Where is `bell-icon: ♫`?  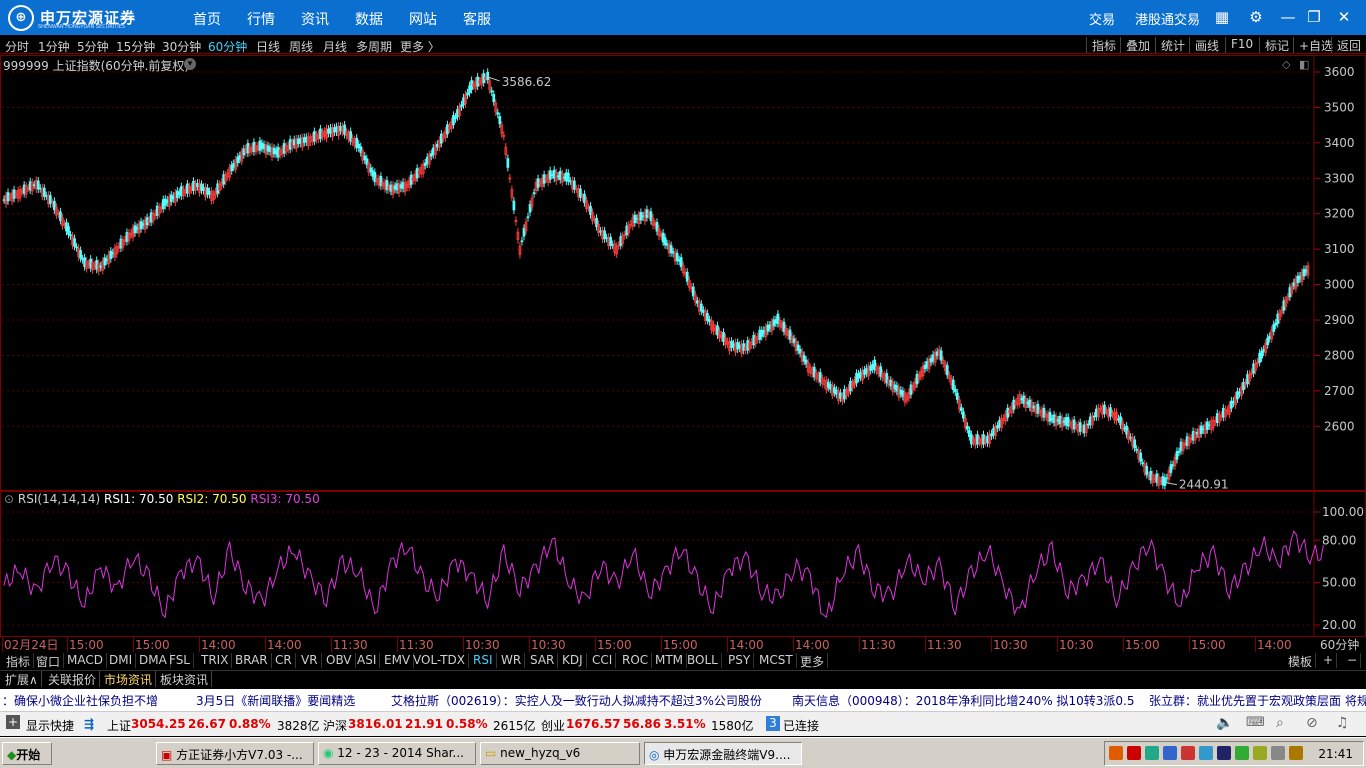 bell-icon: ♫ is located at coordinates (1342, 723).